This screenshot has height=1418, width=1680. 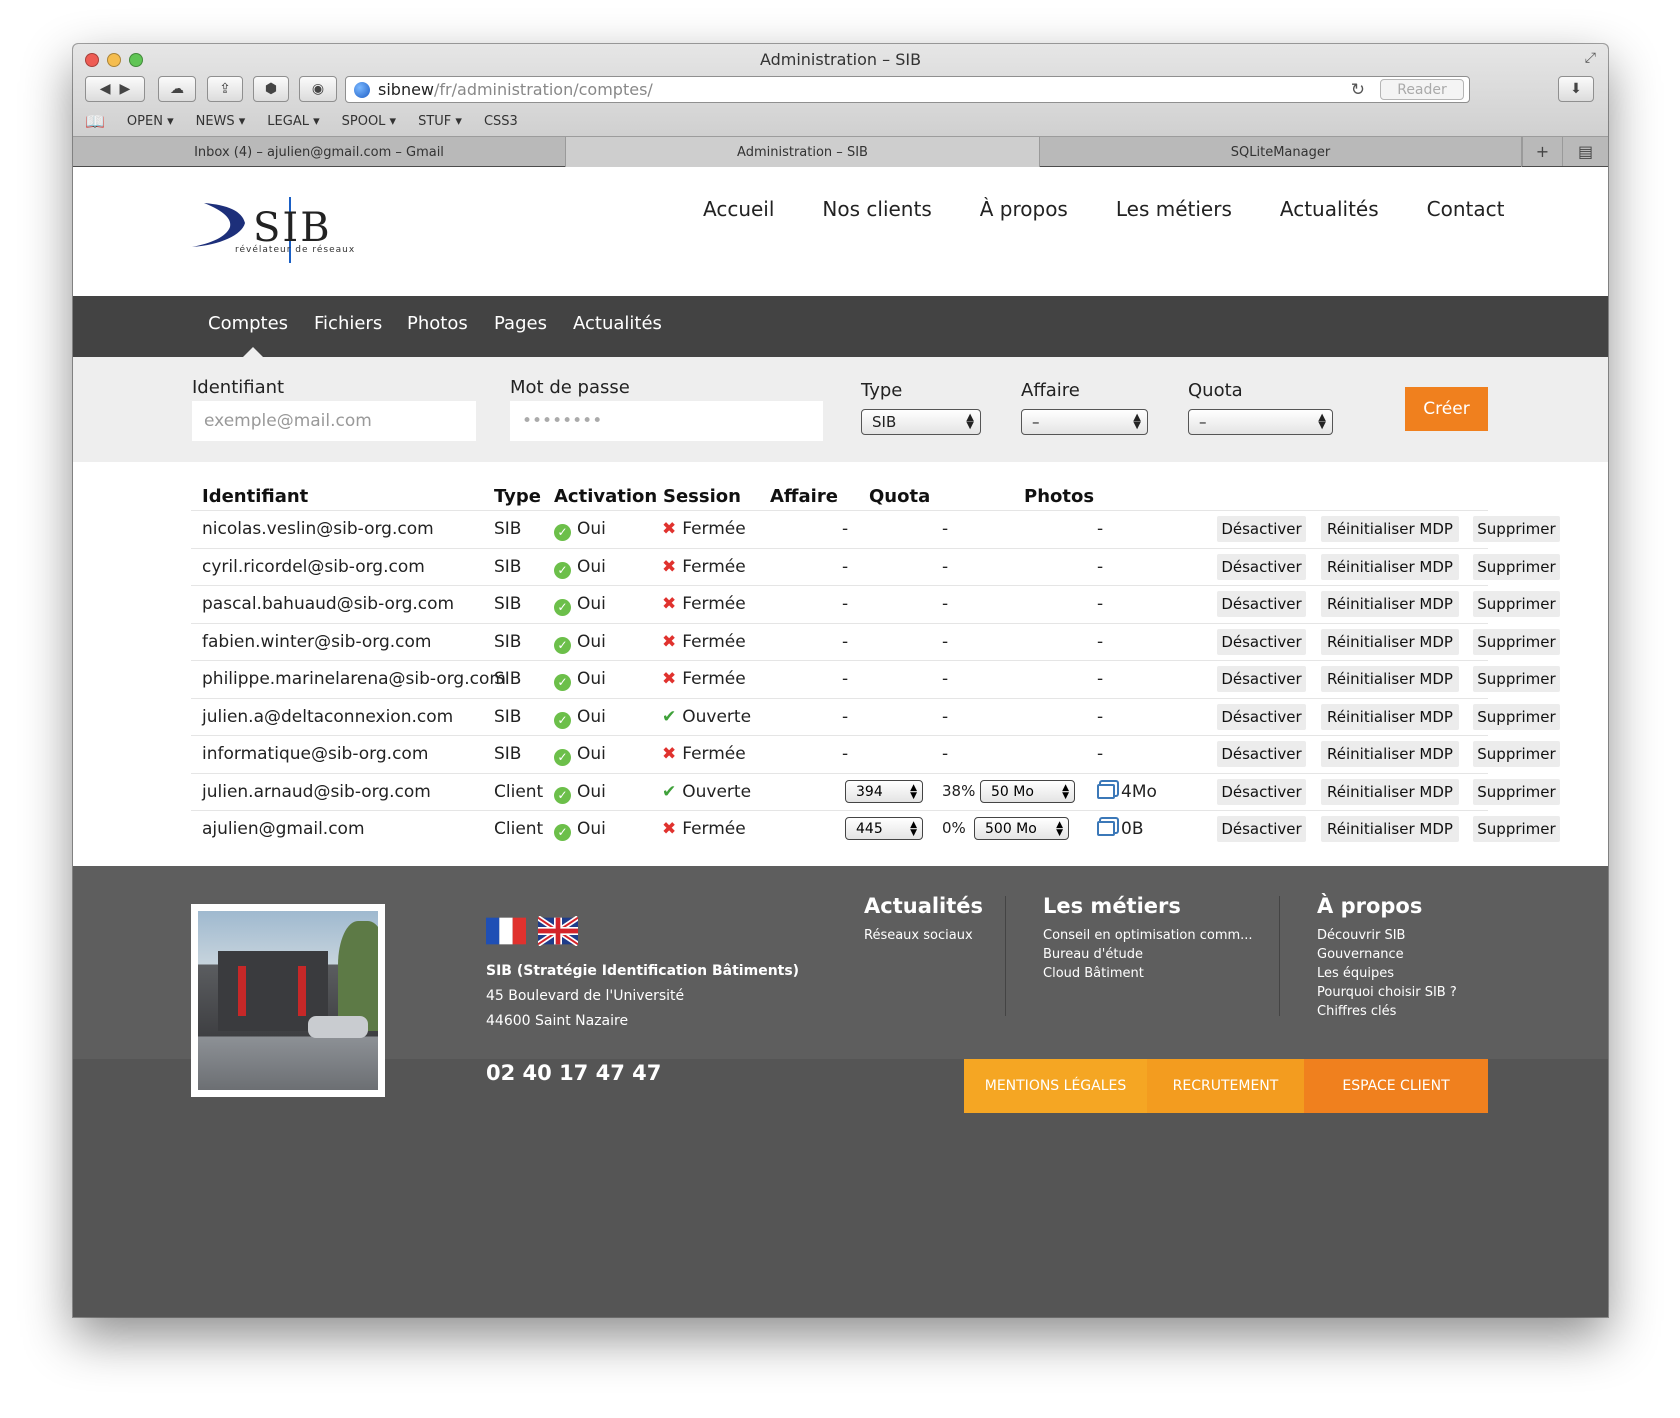 I want to click on admin-tab-fichiers: Fichiers, so click(x=348, y=323).